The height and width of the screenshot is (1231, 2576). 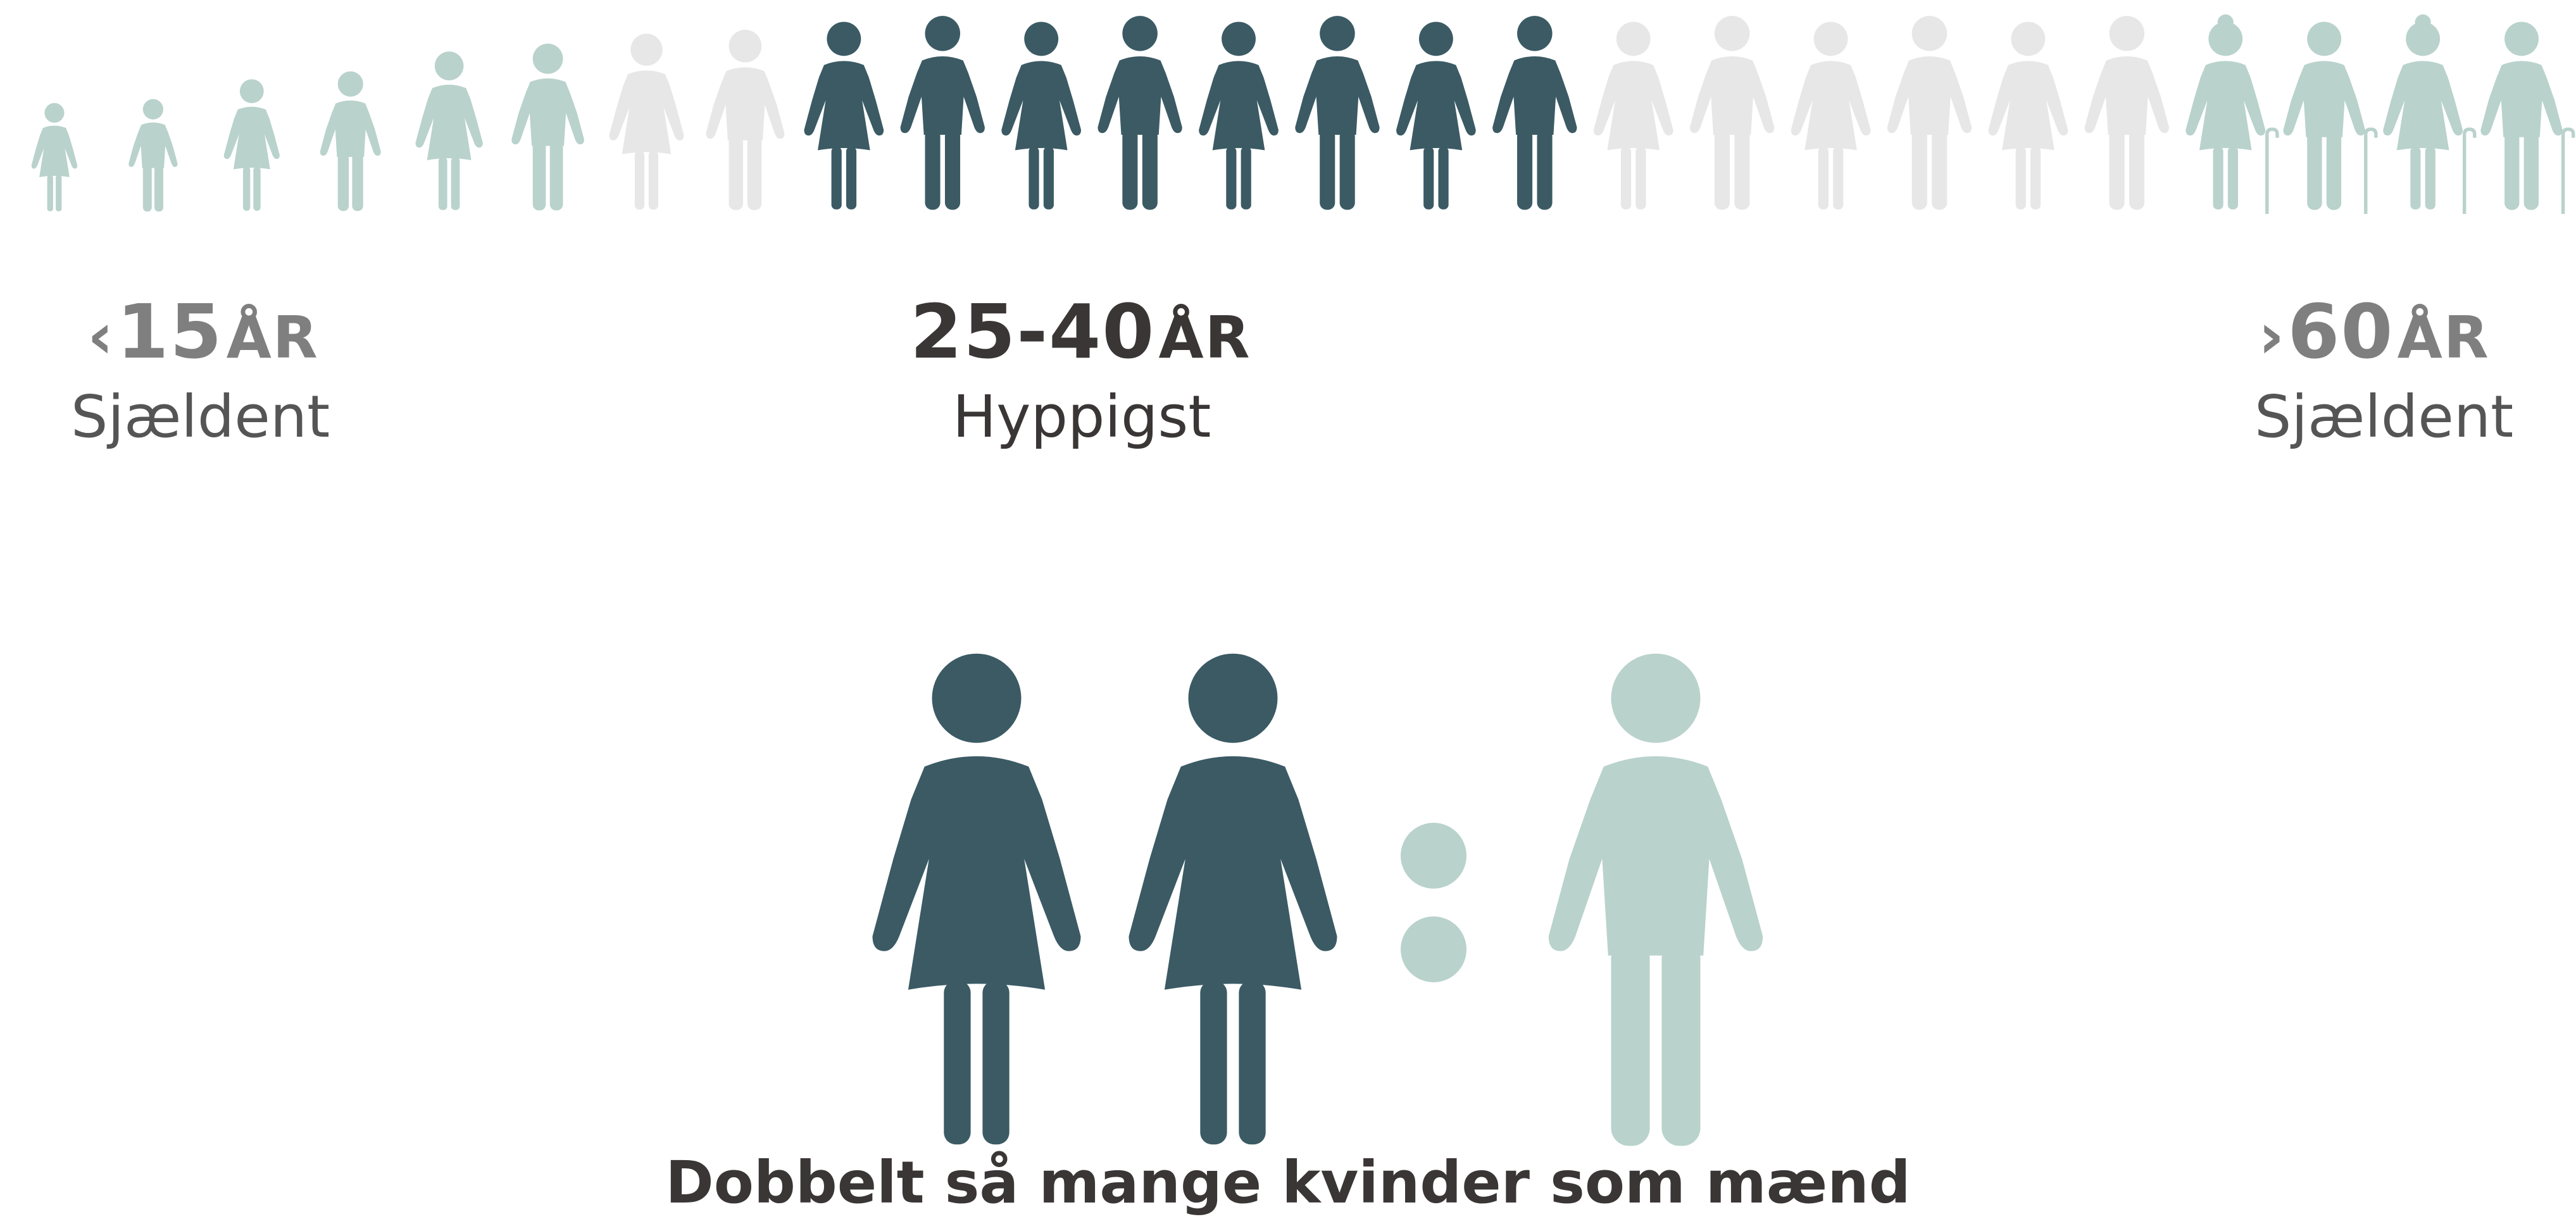 I want to click on frequency-label-rare-old: Sjældent, so click(x=2384, y=417).